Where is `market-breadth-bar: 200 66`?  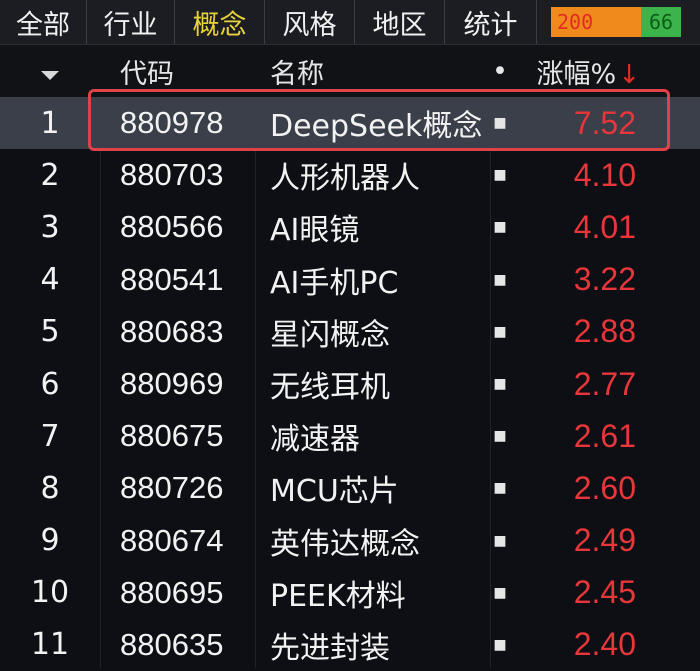
market-breadth-bar: 200 66 is located at coordinates (616, 22).